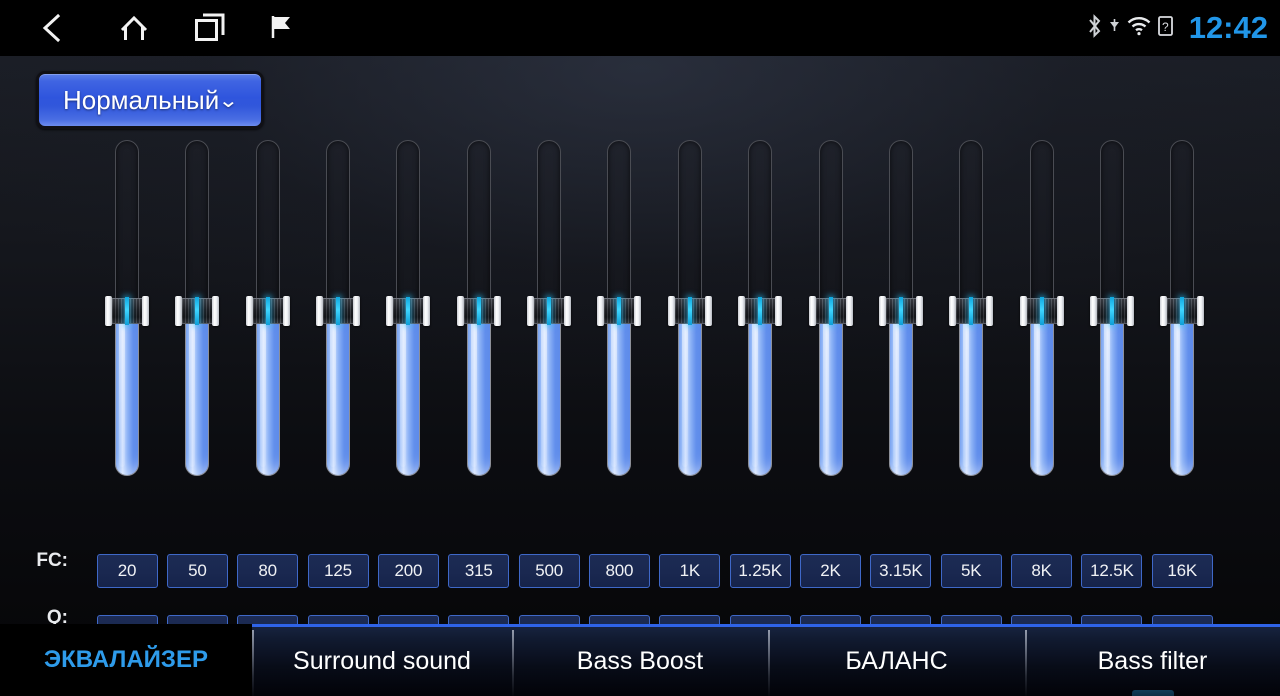 The image size is (1280, 696). What do you see at coordinates (901, 571) in the screenshot?
I see `fc-value-box: 3.15K` at bounding box center [901, 571].